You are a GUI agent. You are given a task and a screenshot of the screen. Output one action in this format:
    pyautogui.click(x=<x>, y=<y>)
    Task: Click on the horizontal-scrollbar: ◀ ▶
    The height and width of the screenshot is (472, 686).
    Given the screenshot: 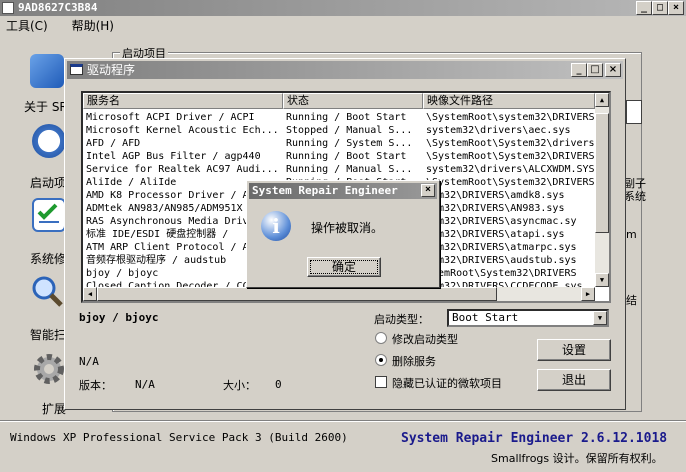 What is the action you would take?
    pyautogui.click(x=339, y=294)
    